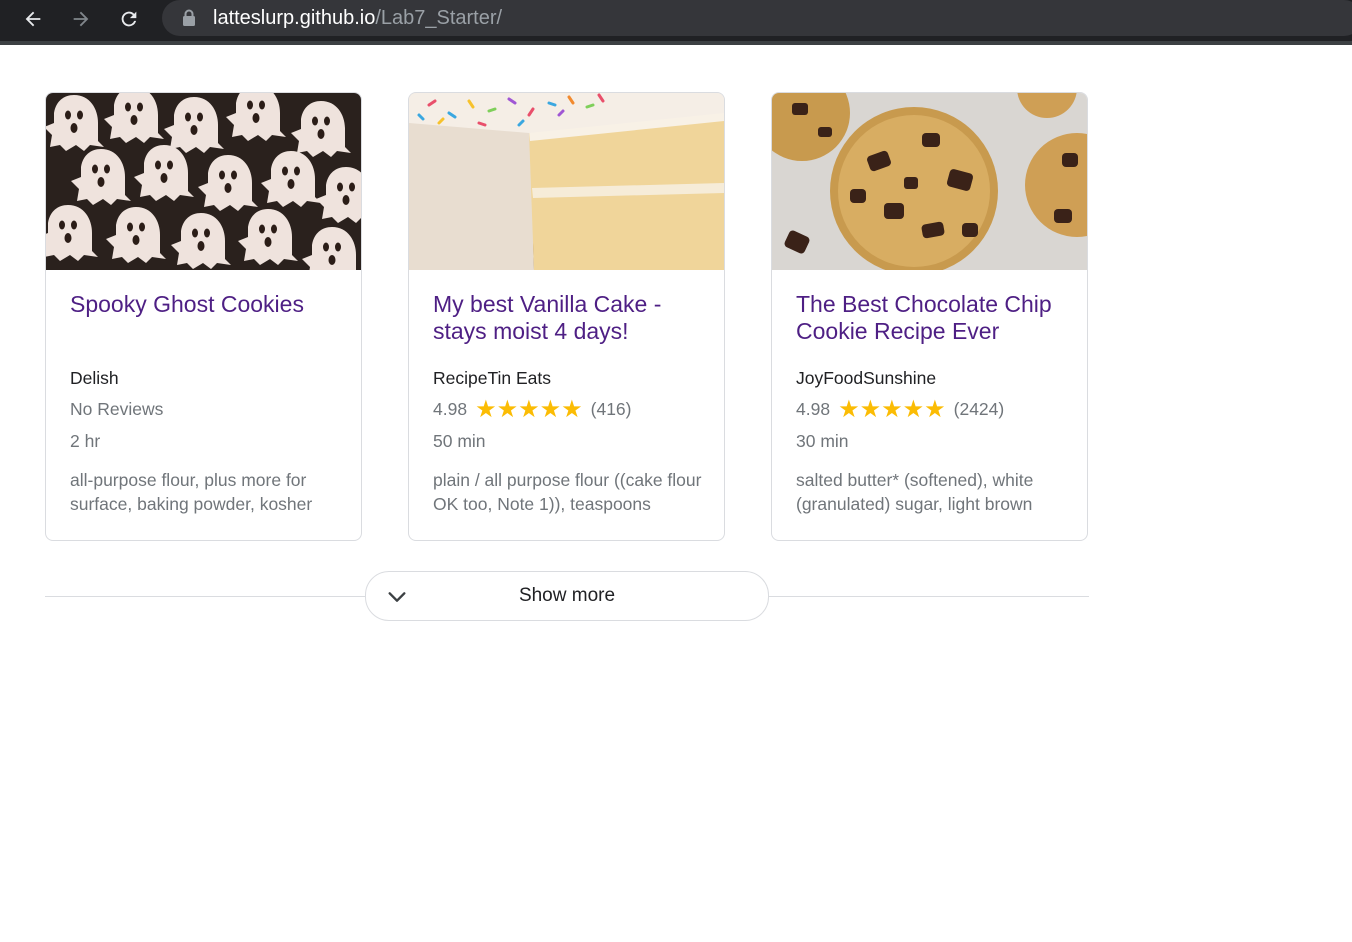 This screenshot has height=942, width=1352. I want to click on rating-count: (416), so click(611, 409).